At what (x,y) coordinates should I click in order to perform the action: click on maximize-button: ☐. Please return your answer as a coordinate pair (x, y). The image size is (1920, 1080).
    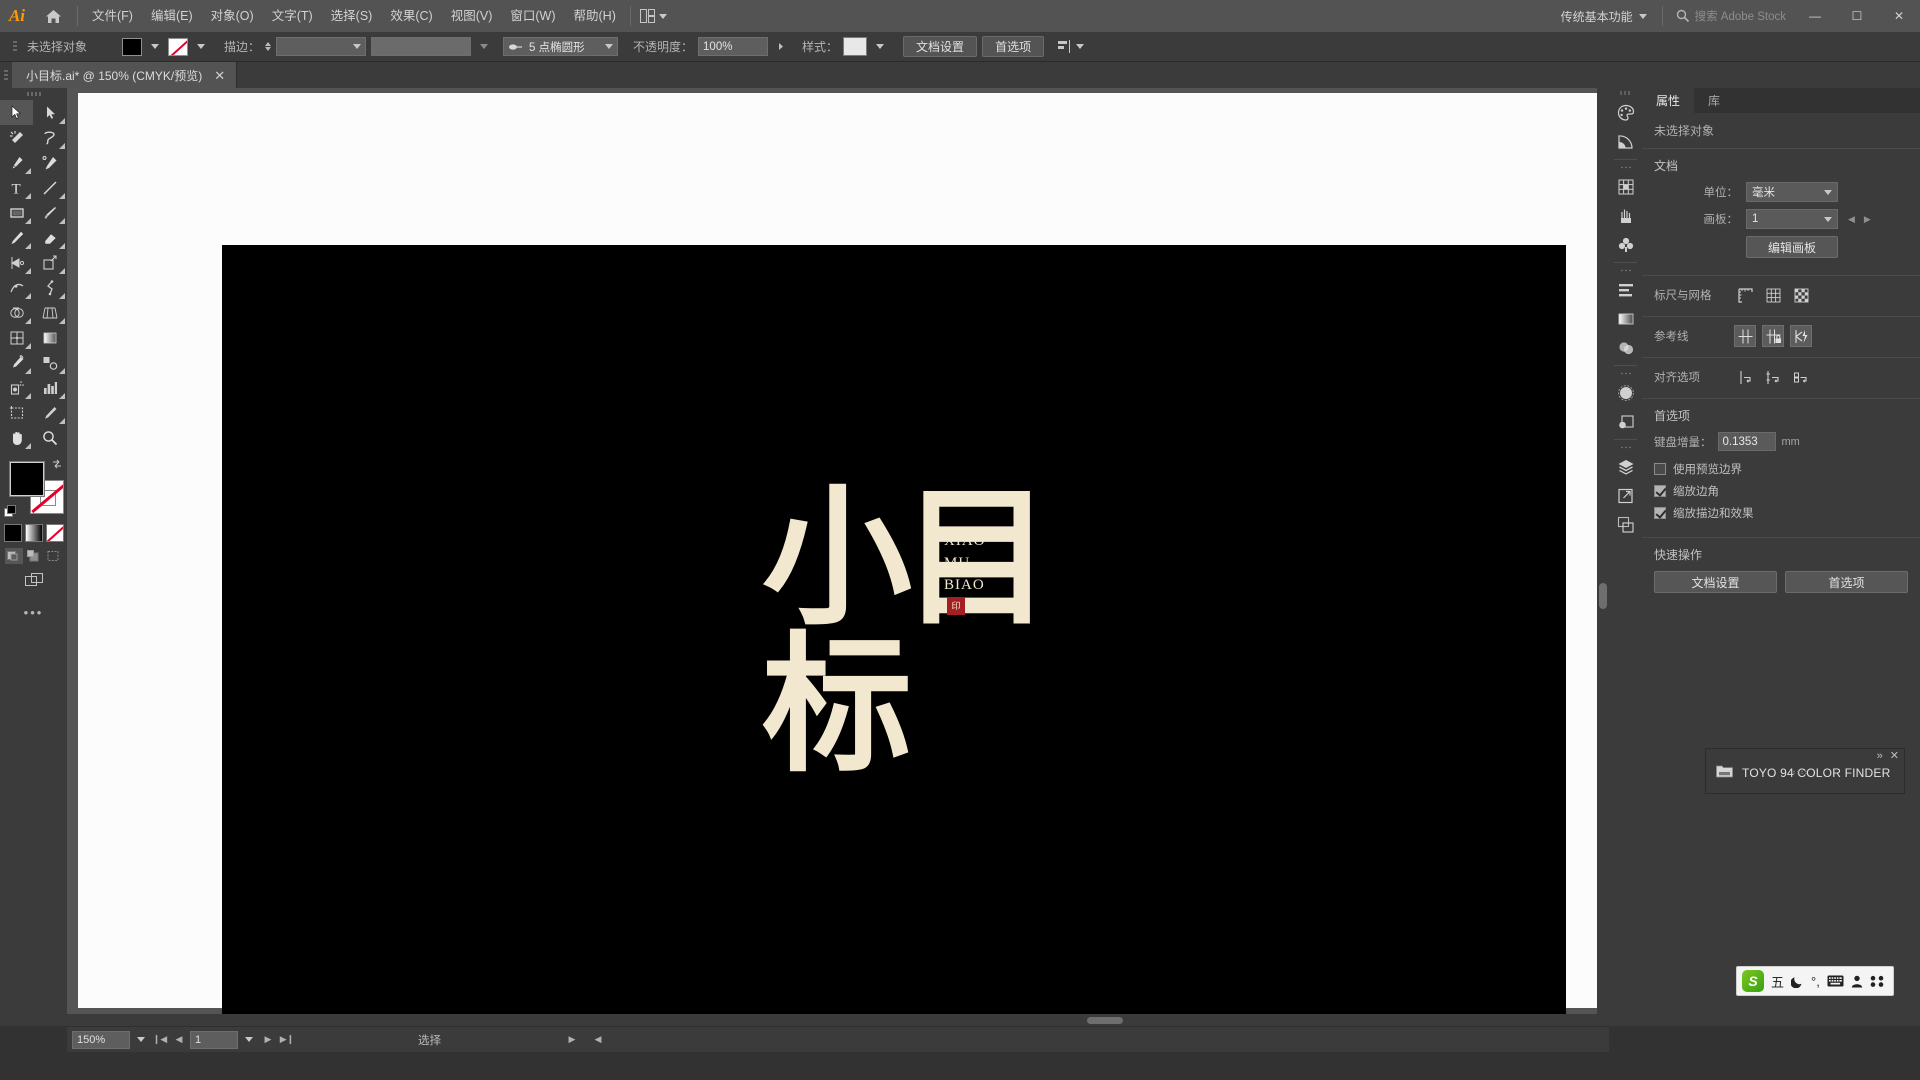
    Looking at the image, I should click on (1857, 16).